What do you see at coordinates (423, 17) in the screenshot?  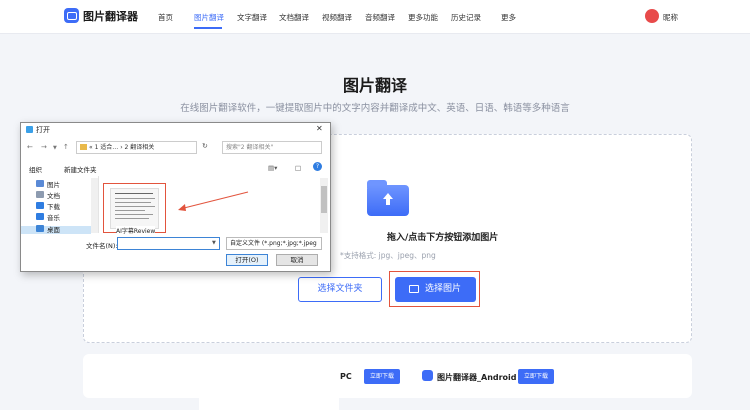 I see `nav-item-more-features: 更多功能` at bounding box center [423, 17].